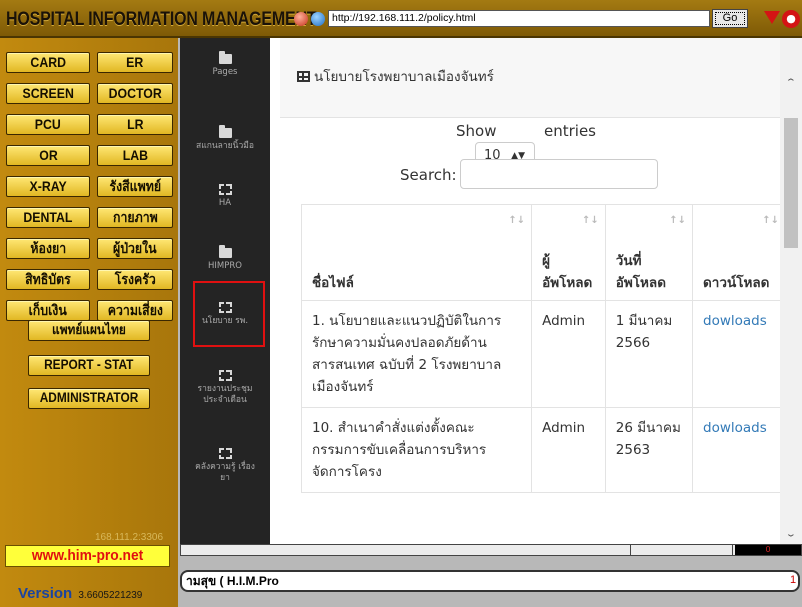  Describe the element at coordinates (791, 183) in the screenshot. I see `scrollbar-thumb` at that location.